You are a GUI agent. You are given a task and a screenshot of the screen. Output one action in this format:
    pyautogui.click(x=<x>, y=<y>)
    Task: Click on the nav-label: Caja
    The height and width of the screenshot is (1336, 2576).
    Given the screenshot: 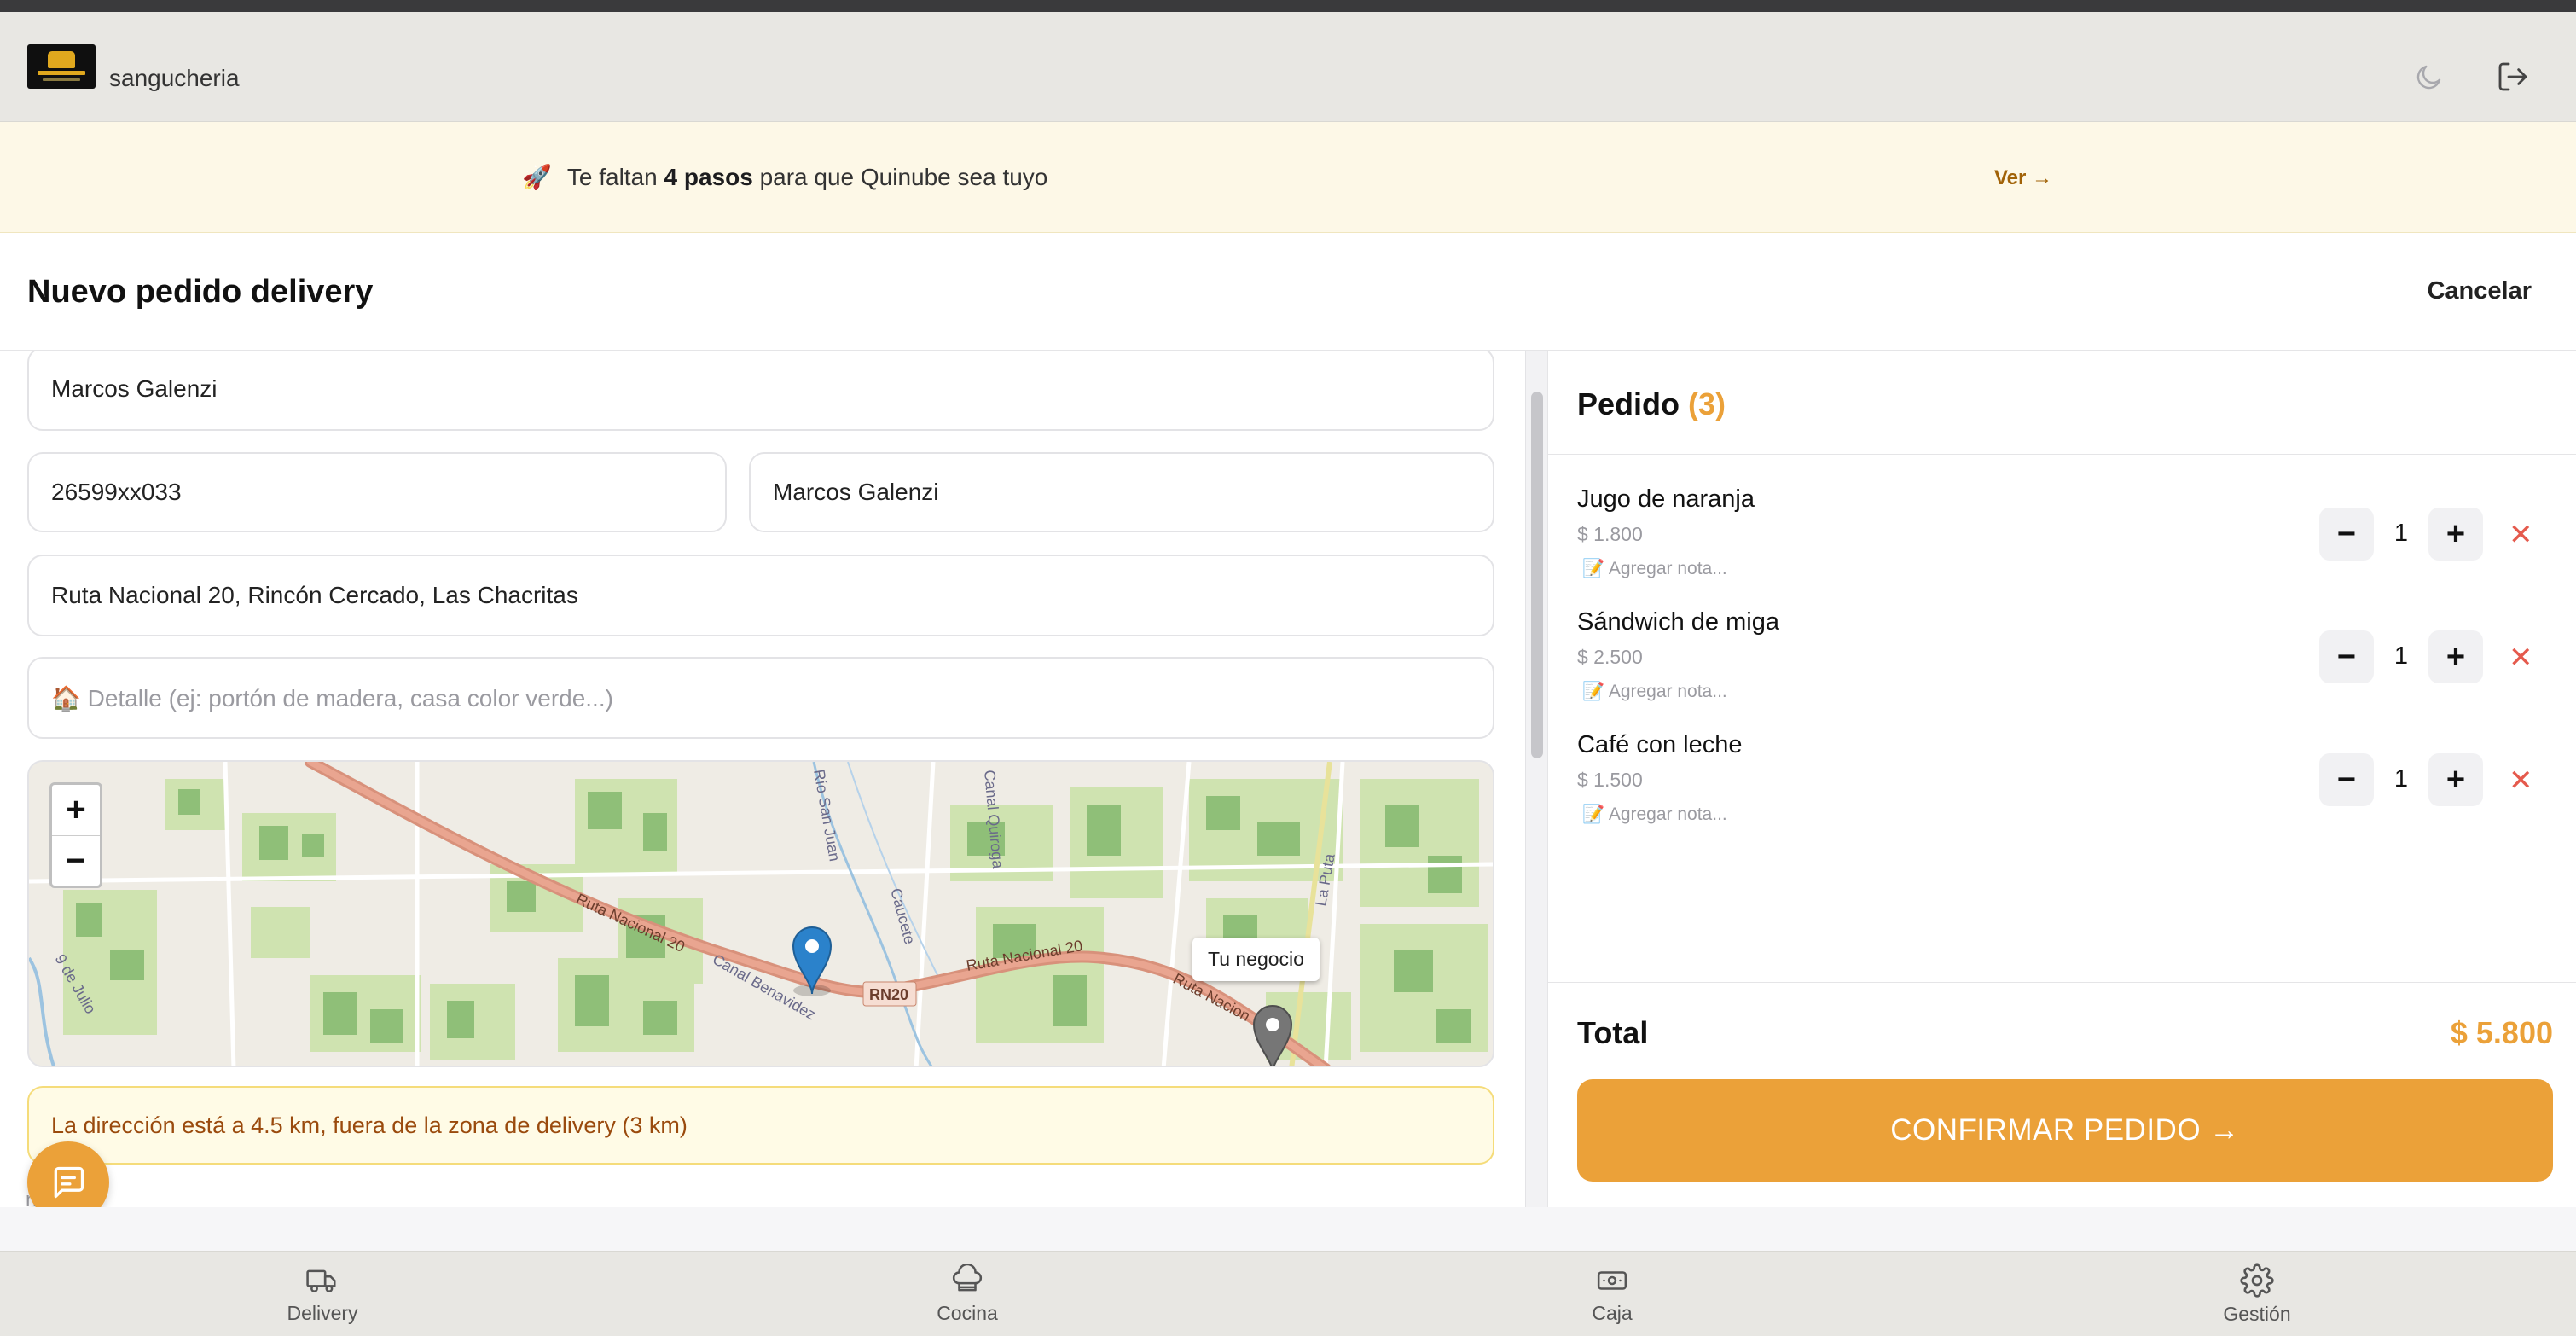 What is the action you would take?
    pyautogui.click(x=1612, y=1312)
    